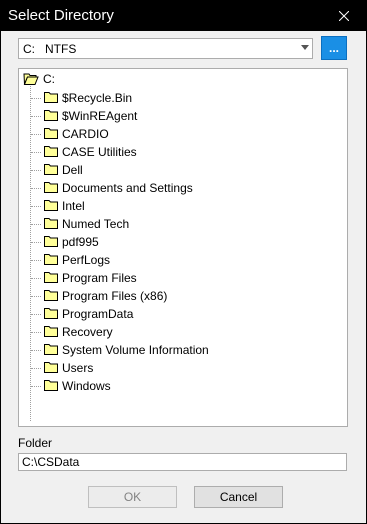 Image resolution: width=367 pixels, height=524 pixels. Describe the element at coordinates (115, 296) in the screenshot. I see `tree-item-label: Program Files (x86)` at that location.